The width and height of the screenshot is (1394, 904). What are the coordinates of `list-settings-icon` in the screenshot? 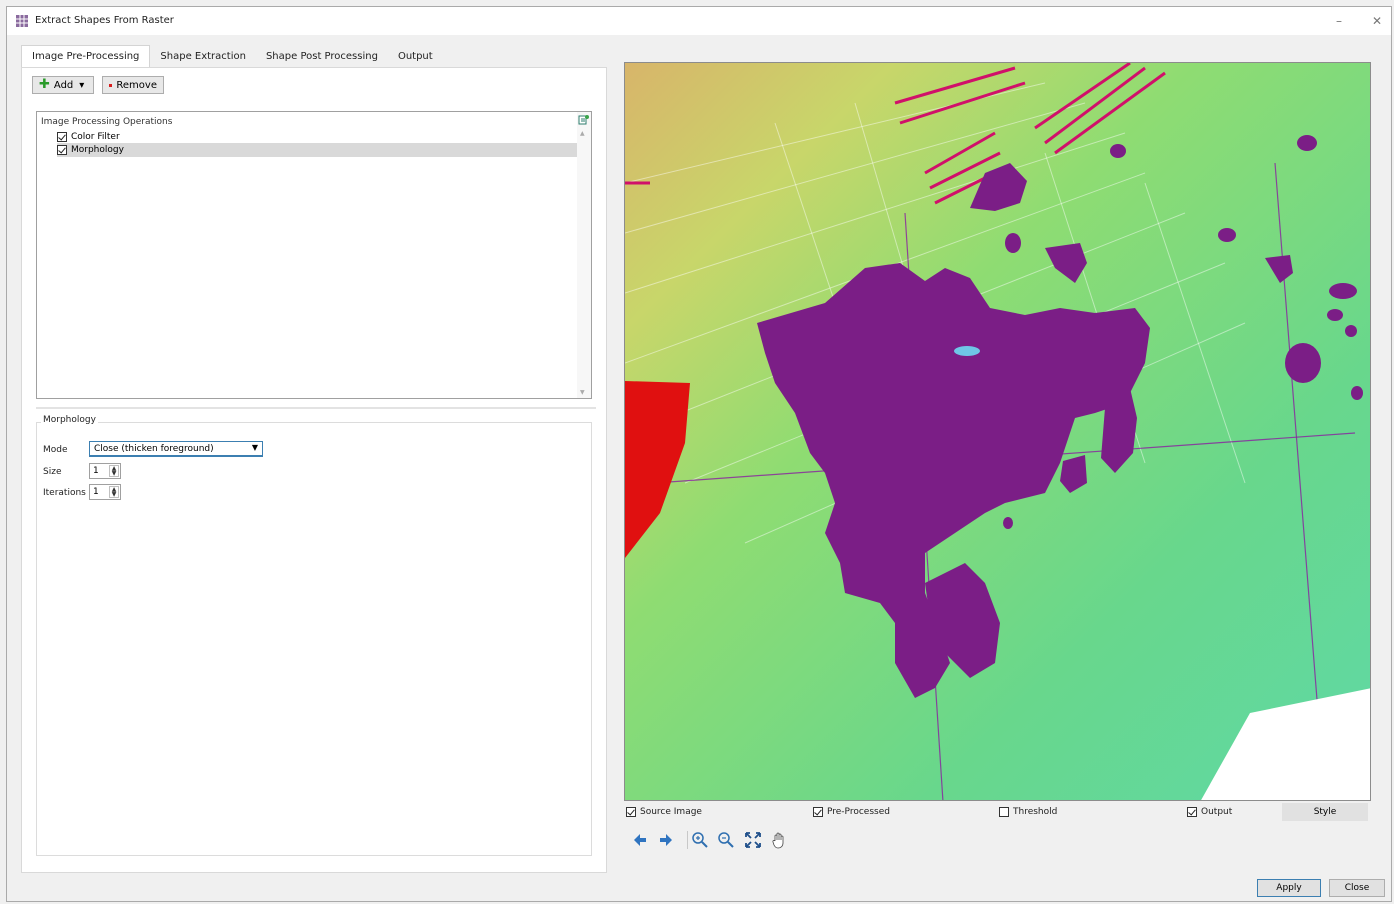 It's located at (584, 120).